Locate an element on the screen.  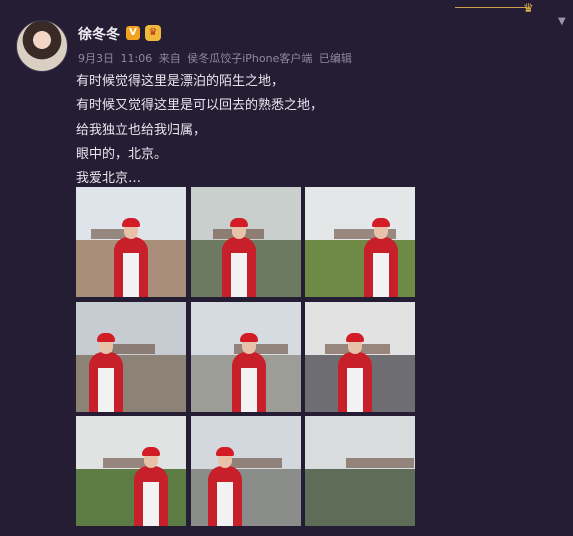
post-meta: 9月3日 11:06 来自 侯冬瓜饺子iPhone客户端 已编辑 is located at coordinates (216, 58).